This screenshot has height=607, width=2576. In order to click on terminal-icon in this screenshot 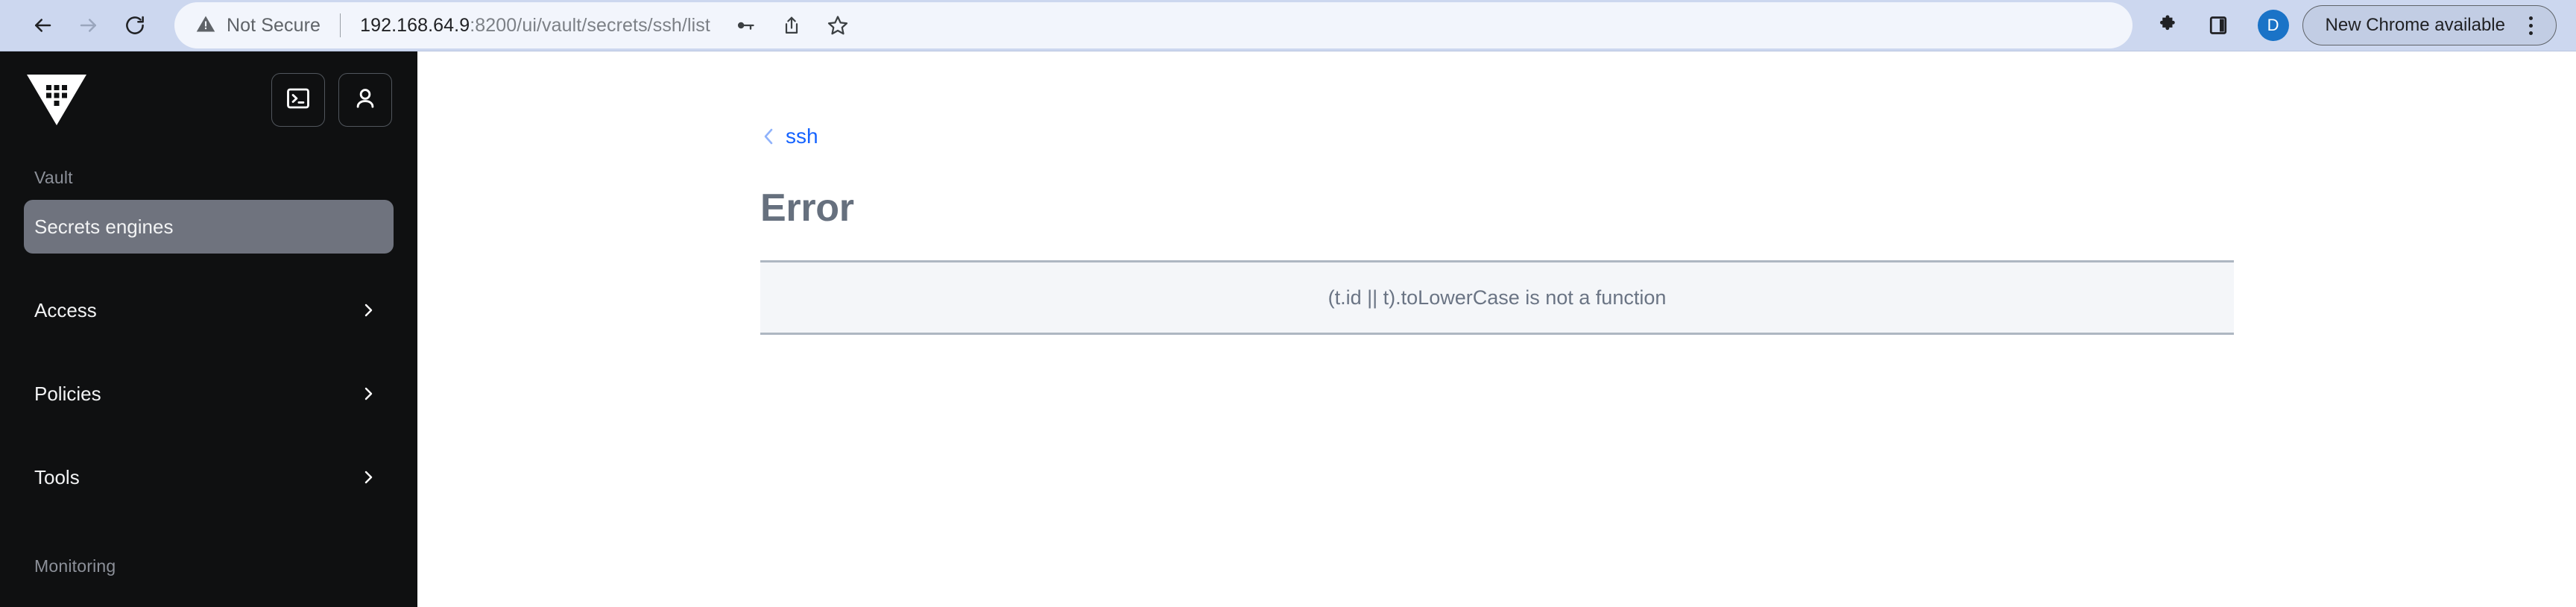, I will do `click(298, 100)`.